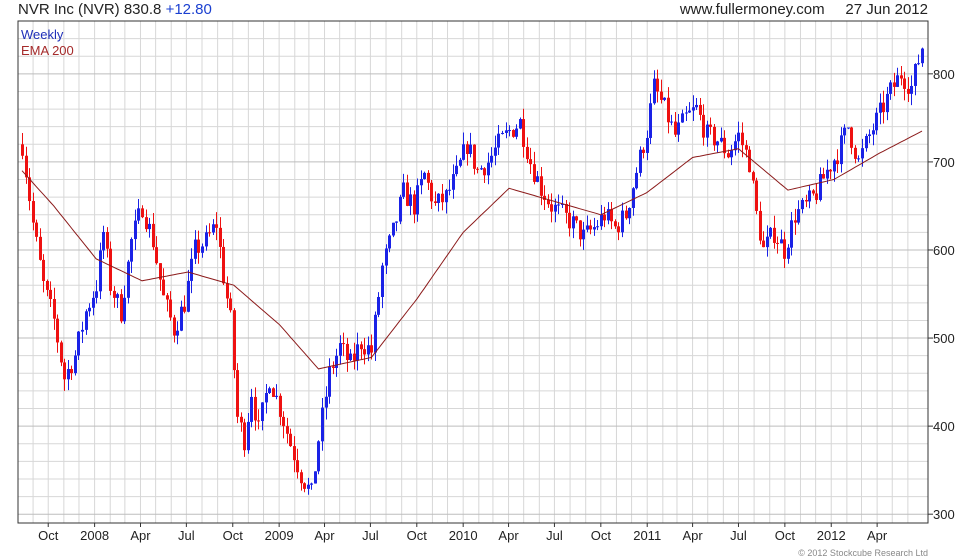 The width and height of the screenshot is (980, 560). What do you see at coordinates (863, 553) in the screenshot?
I see `copyright: © 2012 Stockcube Research Ltd` at bounding box center [863, 553].